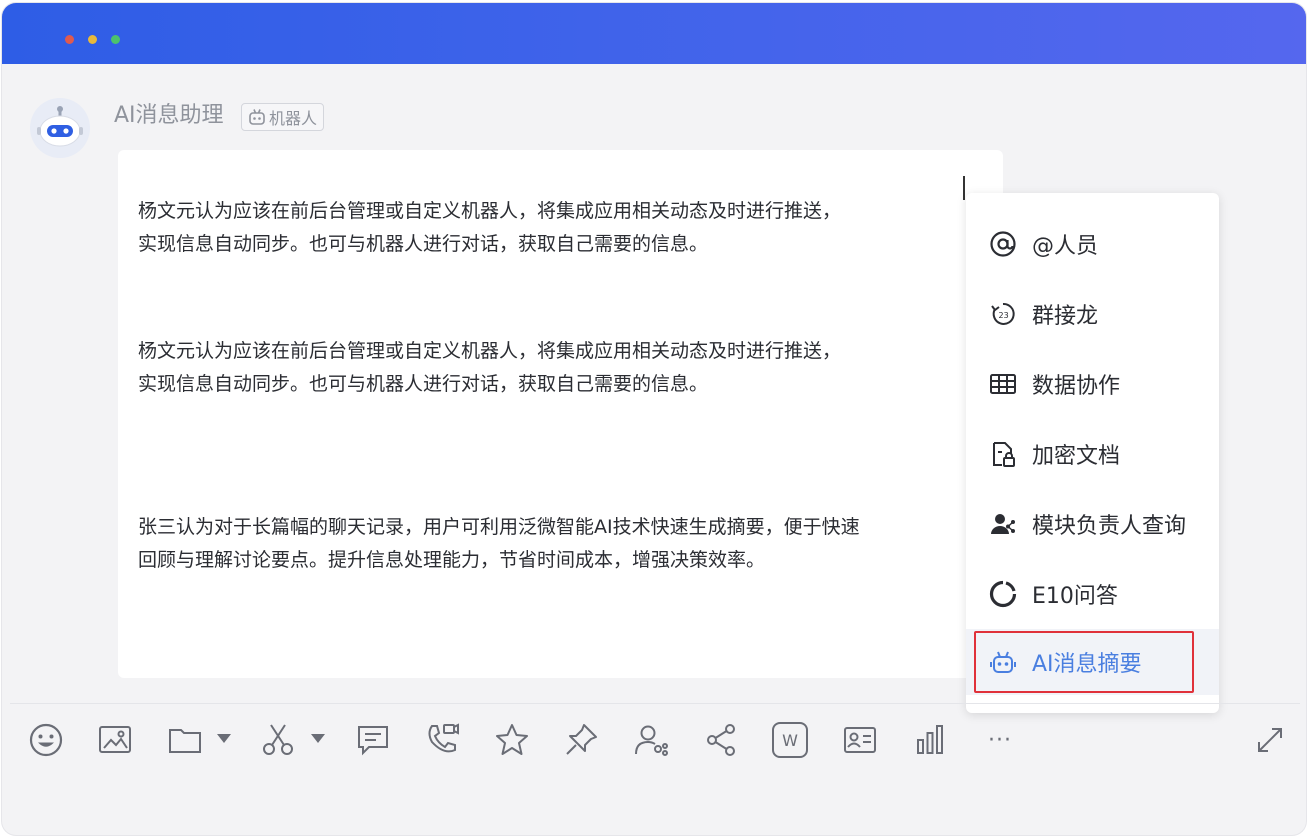 This screenshot has width=1308, height=838. What do you see at coordinates (1003, 384) in the screenshot?
I see `table-icon` at bounding box center [1003, 384].